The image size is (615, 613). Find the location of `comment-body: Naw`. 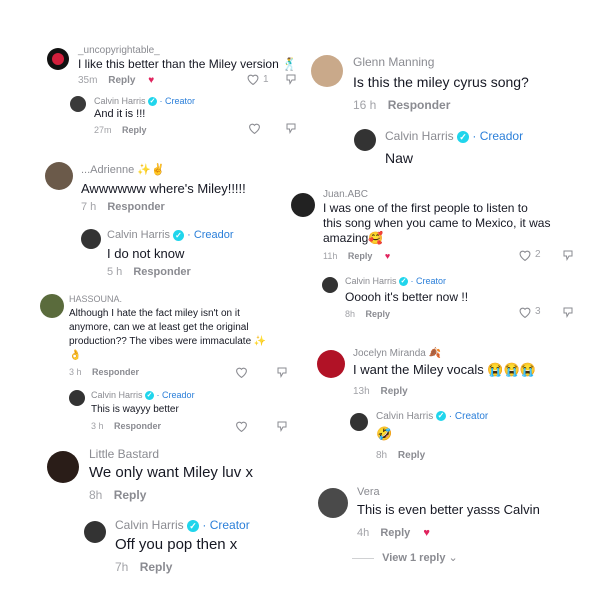

comment-body: Naw is located at coordinates (399, 158).